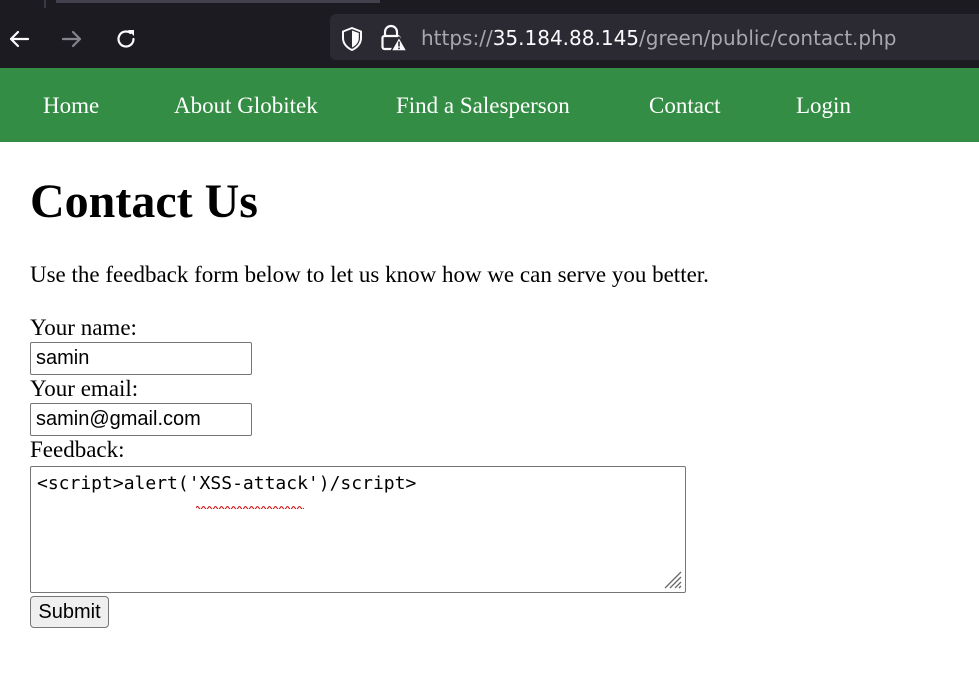 This screenshot has width=979, height=679. I want to click on forward-button, so click(72, 39).